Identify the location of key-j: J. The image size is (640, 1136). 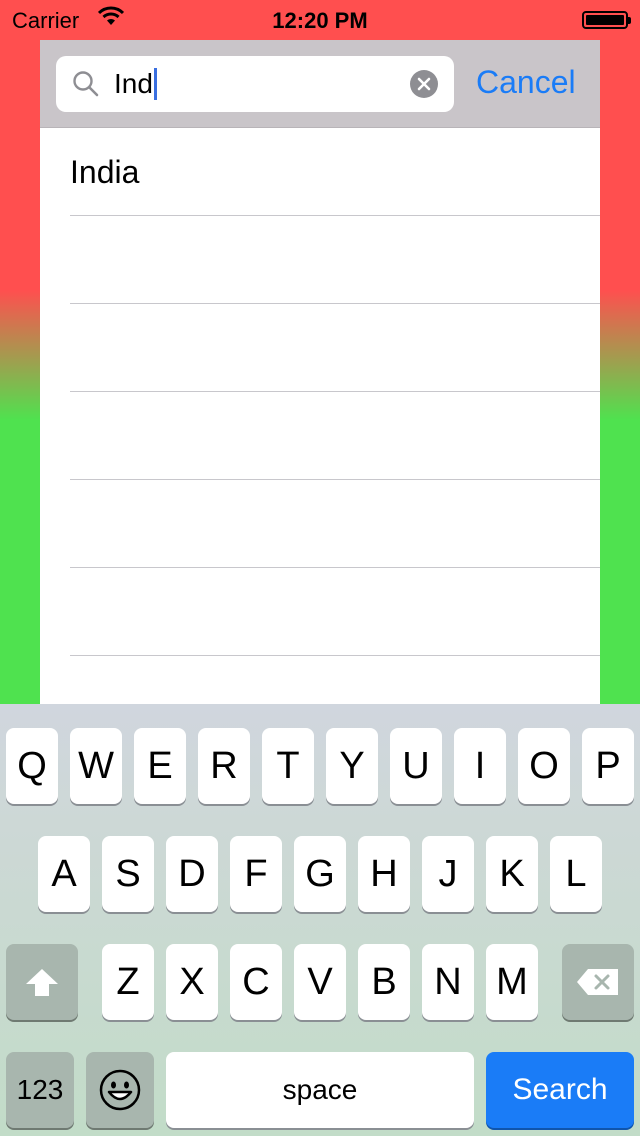
(448, 874).